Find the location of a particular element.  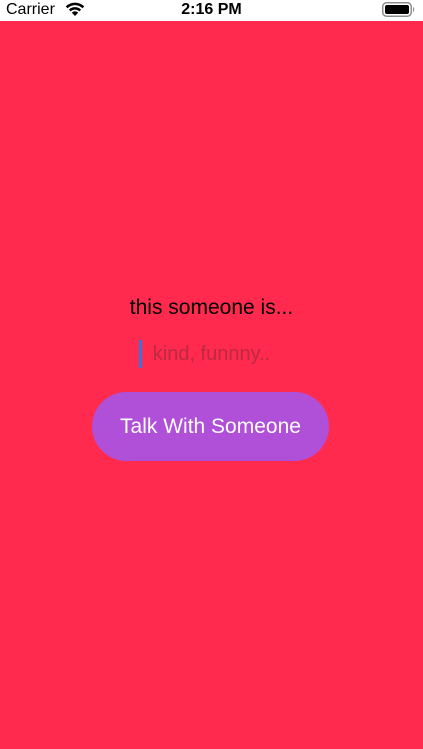

talk-with-someone-button: Talk With Someone is located at coordinates (210, 426).